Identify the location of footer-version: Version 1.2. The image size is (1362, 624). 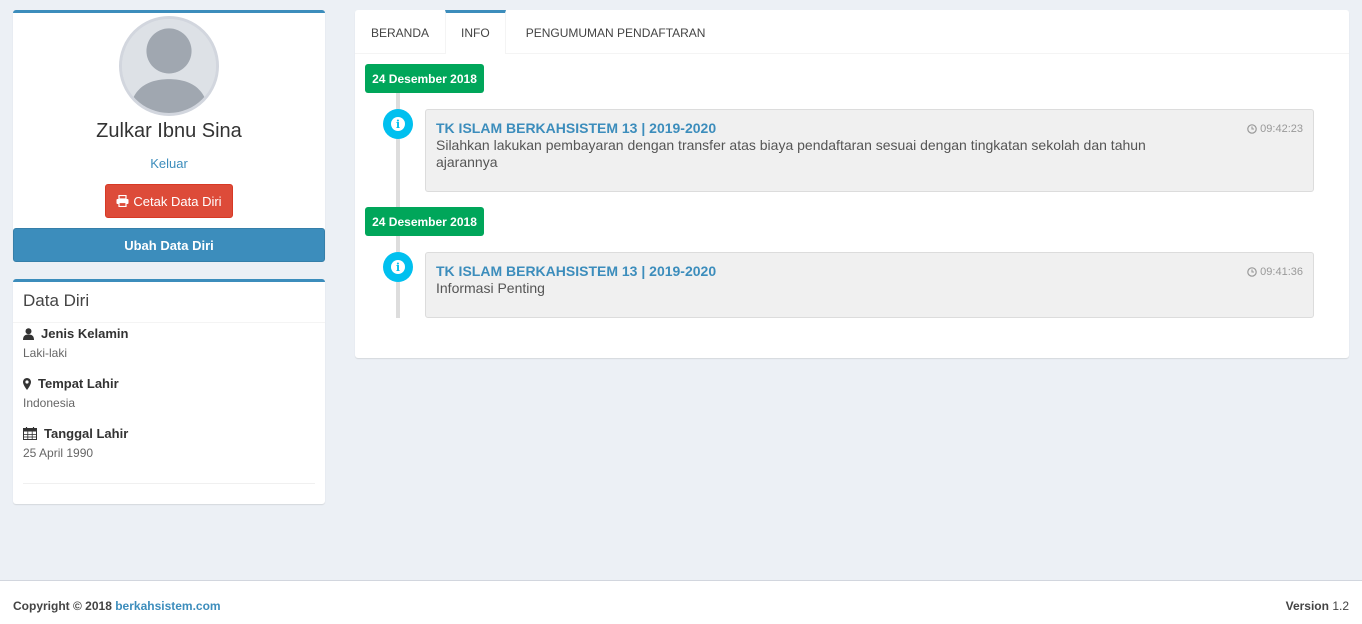
(1317, 606).